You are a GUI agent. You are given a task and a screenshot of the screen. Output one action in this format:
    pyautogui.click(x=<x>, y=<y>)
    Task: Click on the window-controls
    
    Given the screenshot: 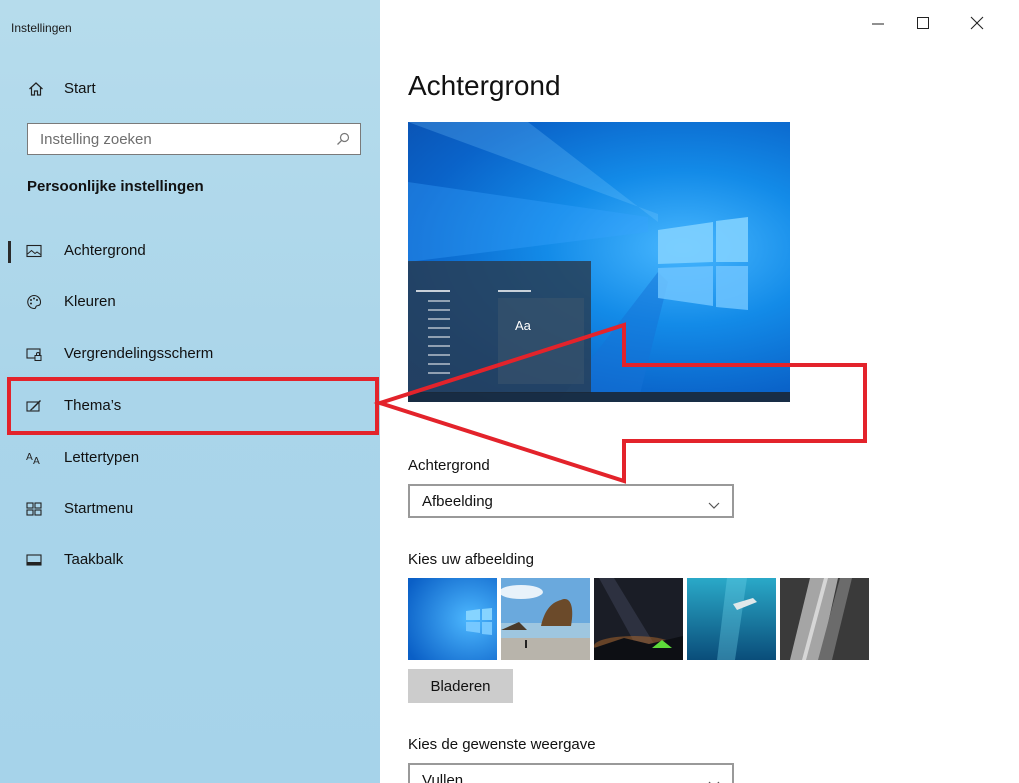 What is the action you would take?
    pyautogui.click(x=944, y=20)
    